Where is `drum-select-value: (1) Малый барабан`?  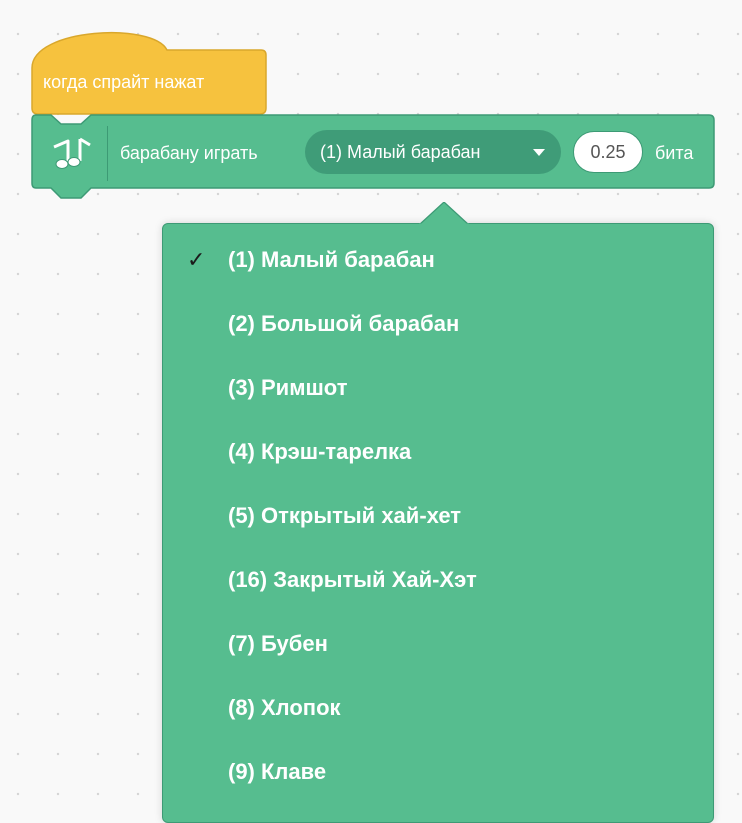
drum-select-value: (1) Малый барабан is located at coordinates (400, 151).